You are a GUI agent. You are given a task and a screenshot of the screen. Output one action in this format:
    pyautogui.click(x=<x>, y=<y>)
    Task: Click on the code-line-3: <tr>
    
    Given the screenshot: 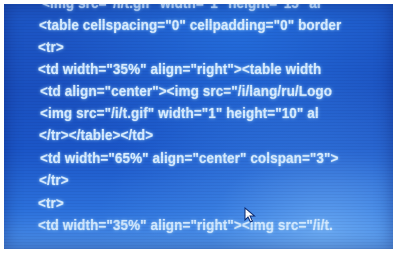 What is the action you would take?
    pyautogui.click(x=51, y=47)
    